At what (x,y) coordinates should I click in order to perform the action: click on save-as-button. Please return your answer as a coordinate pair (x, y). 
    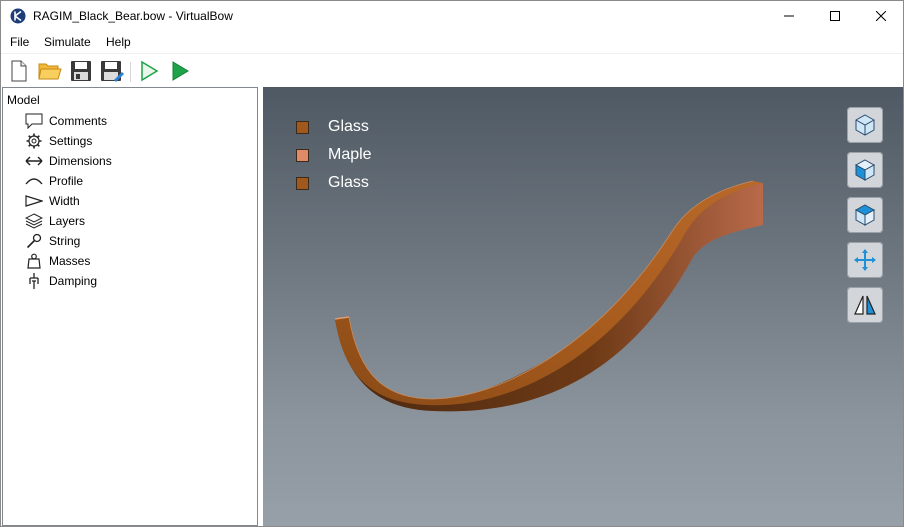
    Looking at the image, I should click on (112, 71).